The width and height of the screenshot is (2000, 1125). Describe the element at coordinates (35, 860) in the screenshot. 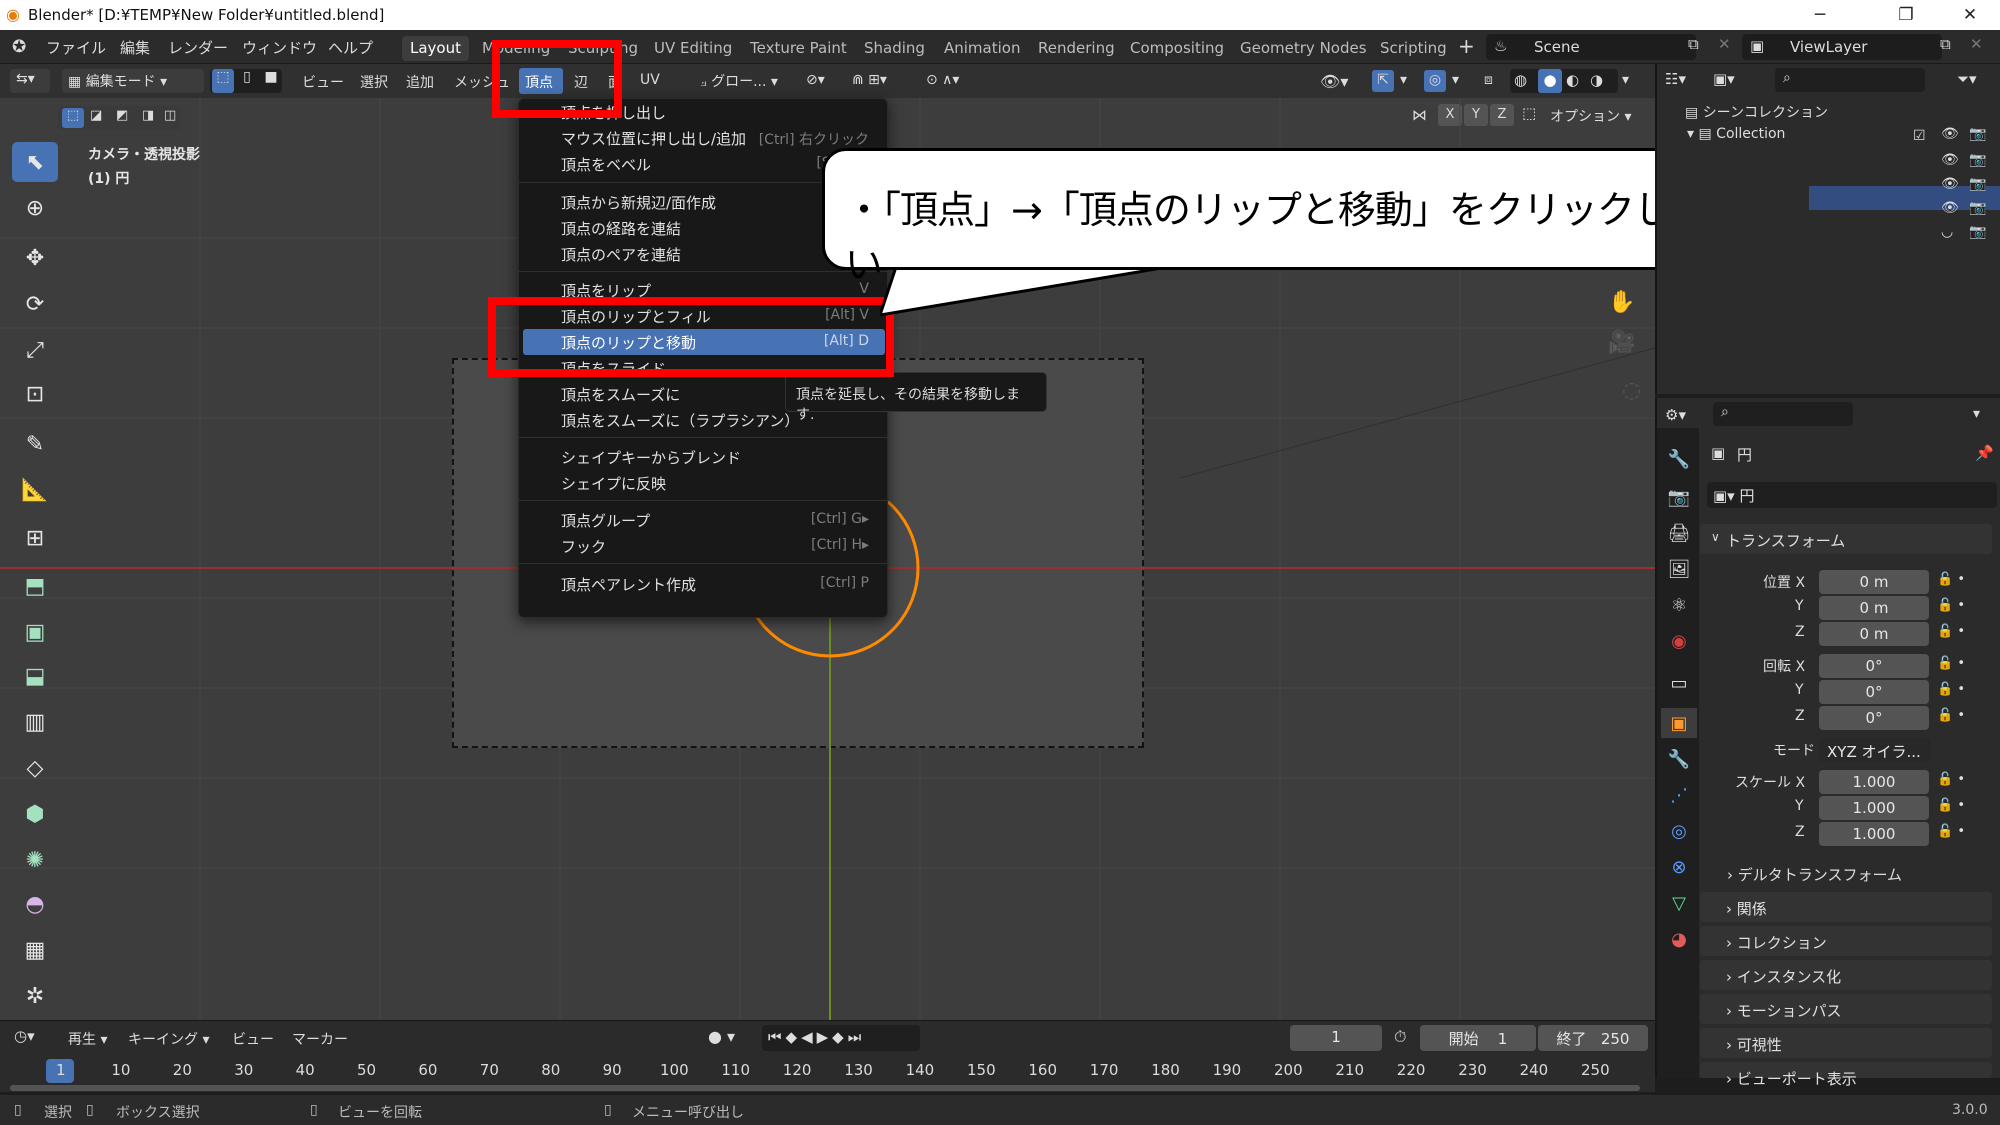

I see `spin-tool-icon: ✺` at that location.